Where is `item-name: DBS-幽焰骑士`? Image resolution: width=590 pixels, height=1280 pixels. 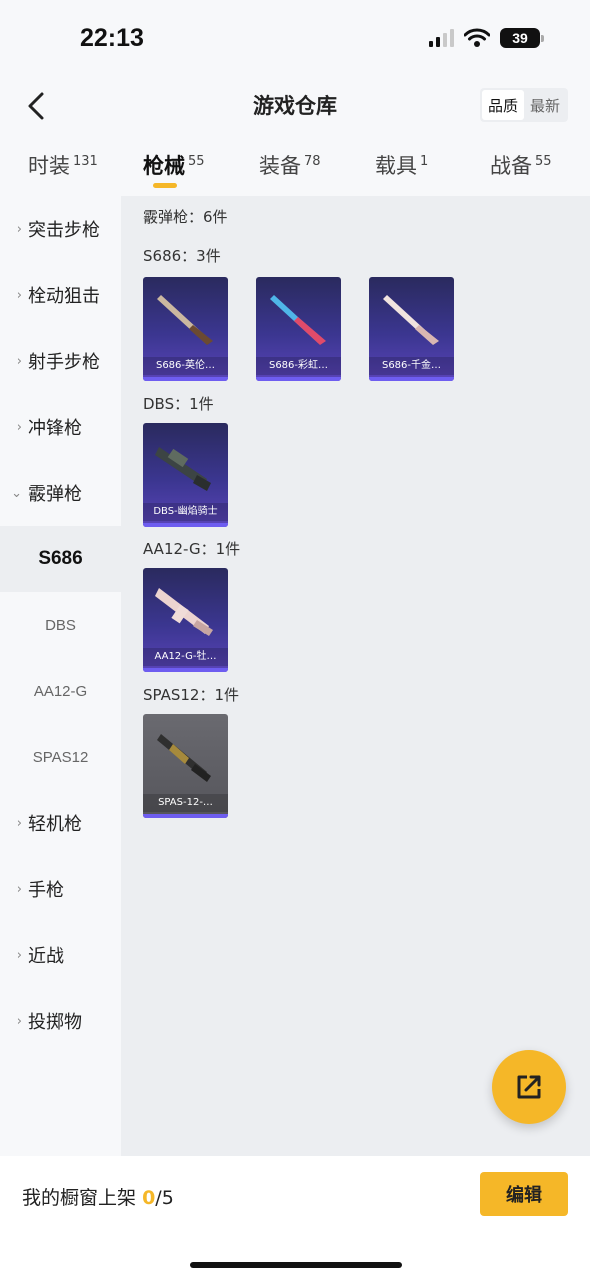 item-name: DBS-幽焰骑士 is located at coordinates (185, 512).